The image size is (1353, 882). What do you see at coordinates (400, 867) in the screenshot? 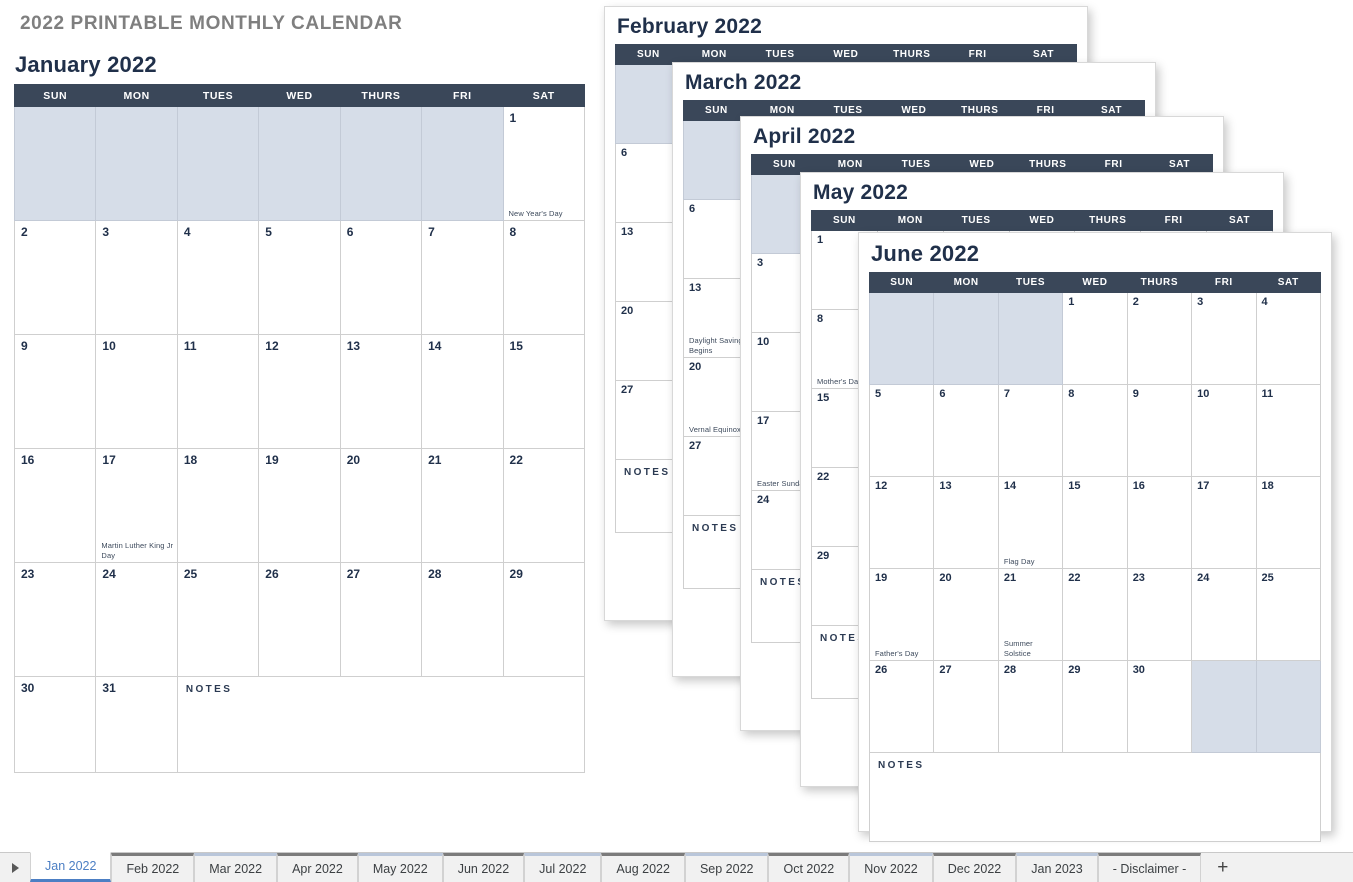
I see `sheet-tab-may-2022: May 2022` at bounding box center [400, 867].